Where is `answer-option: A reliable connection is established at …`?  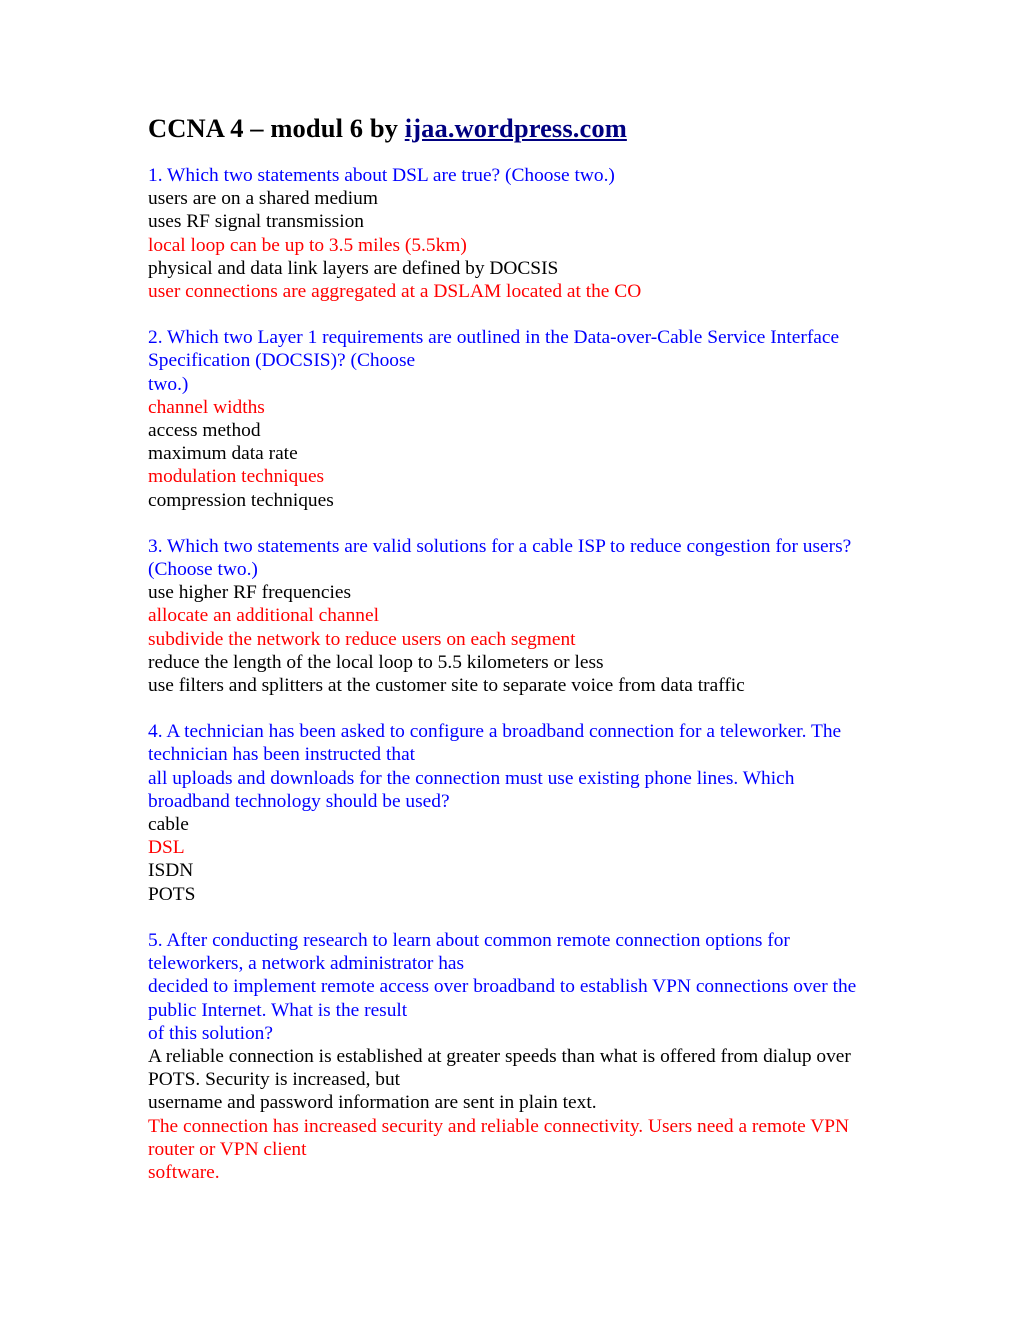
answer-option: A reliable connection is established at … is located at coordinates (512, 1068).